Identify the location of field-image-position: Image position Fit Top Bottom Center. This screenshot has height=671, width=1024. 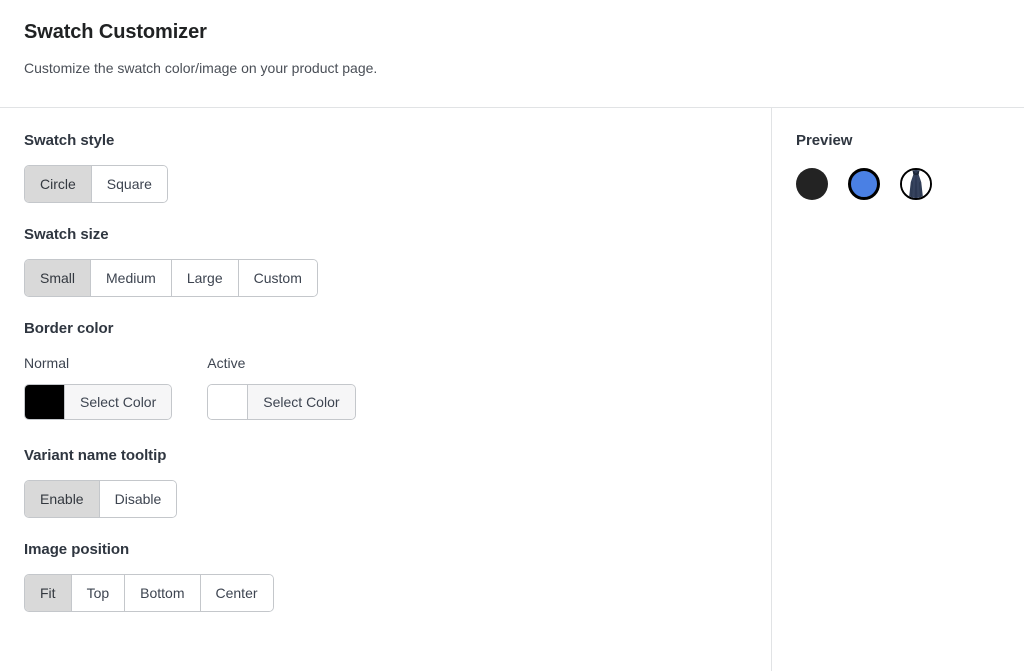
(385, 575).